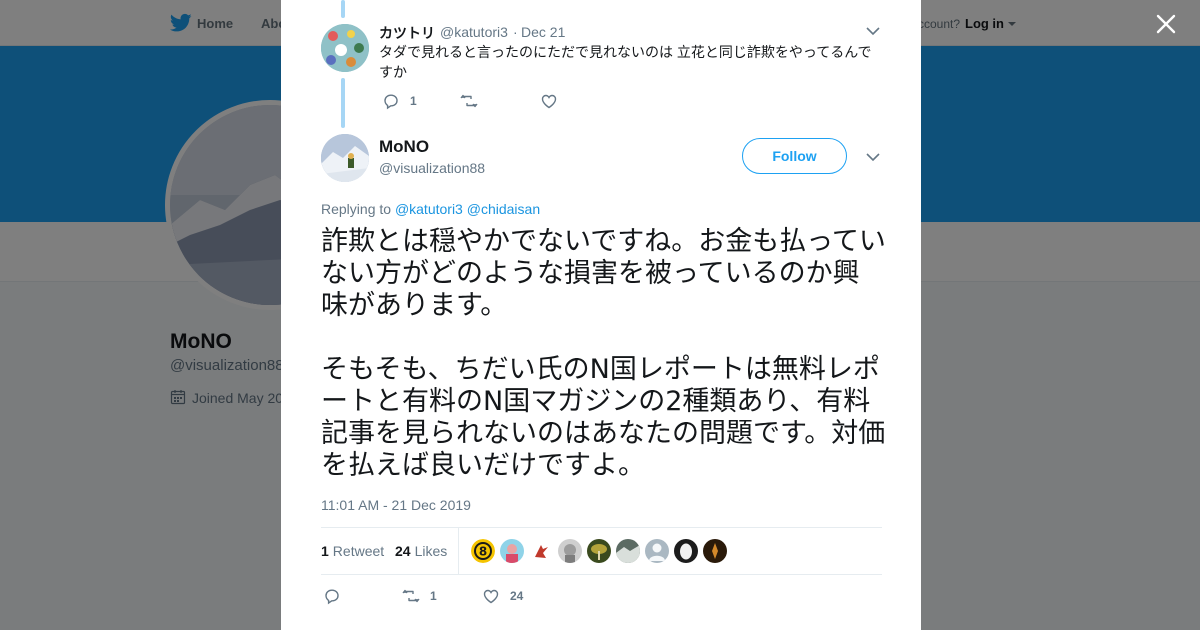  I want to click on replying-to-label: Replying to, so click(356, 209).